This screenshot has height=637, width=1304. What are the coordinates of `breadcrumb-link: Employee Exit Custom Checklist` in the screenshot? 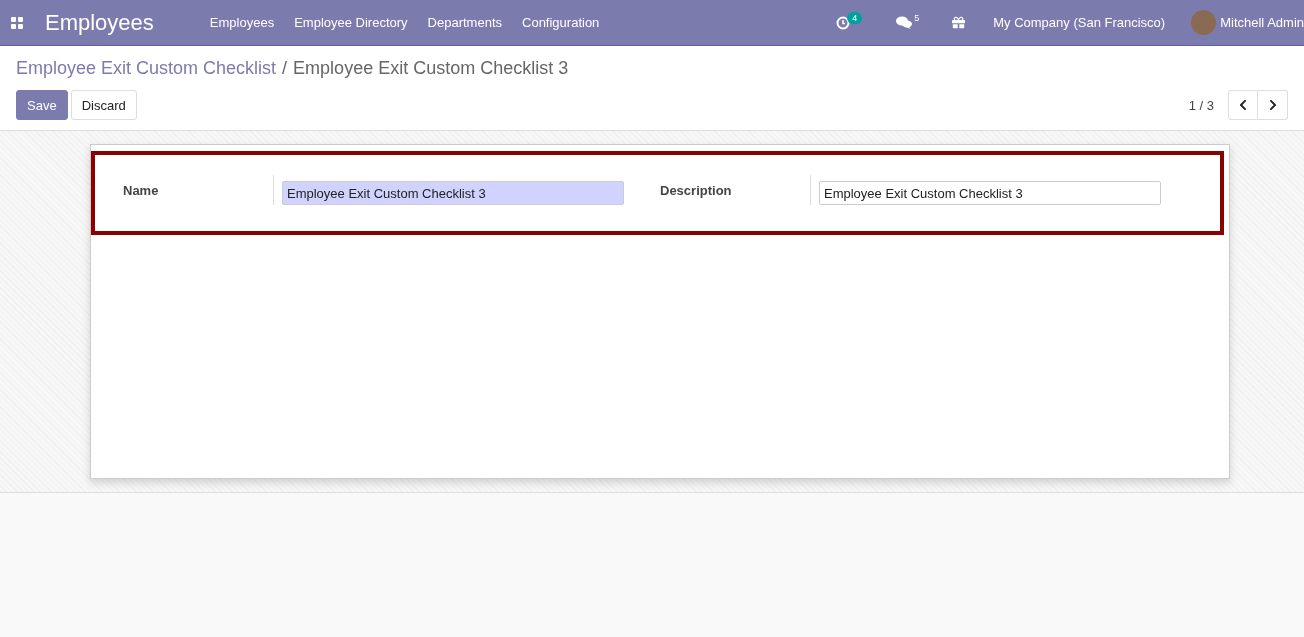 It's located at (146, 68).